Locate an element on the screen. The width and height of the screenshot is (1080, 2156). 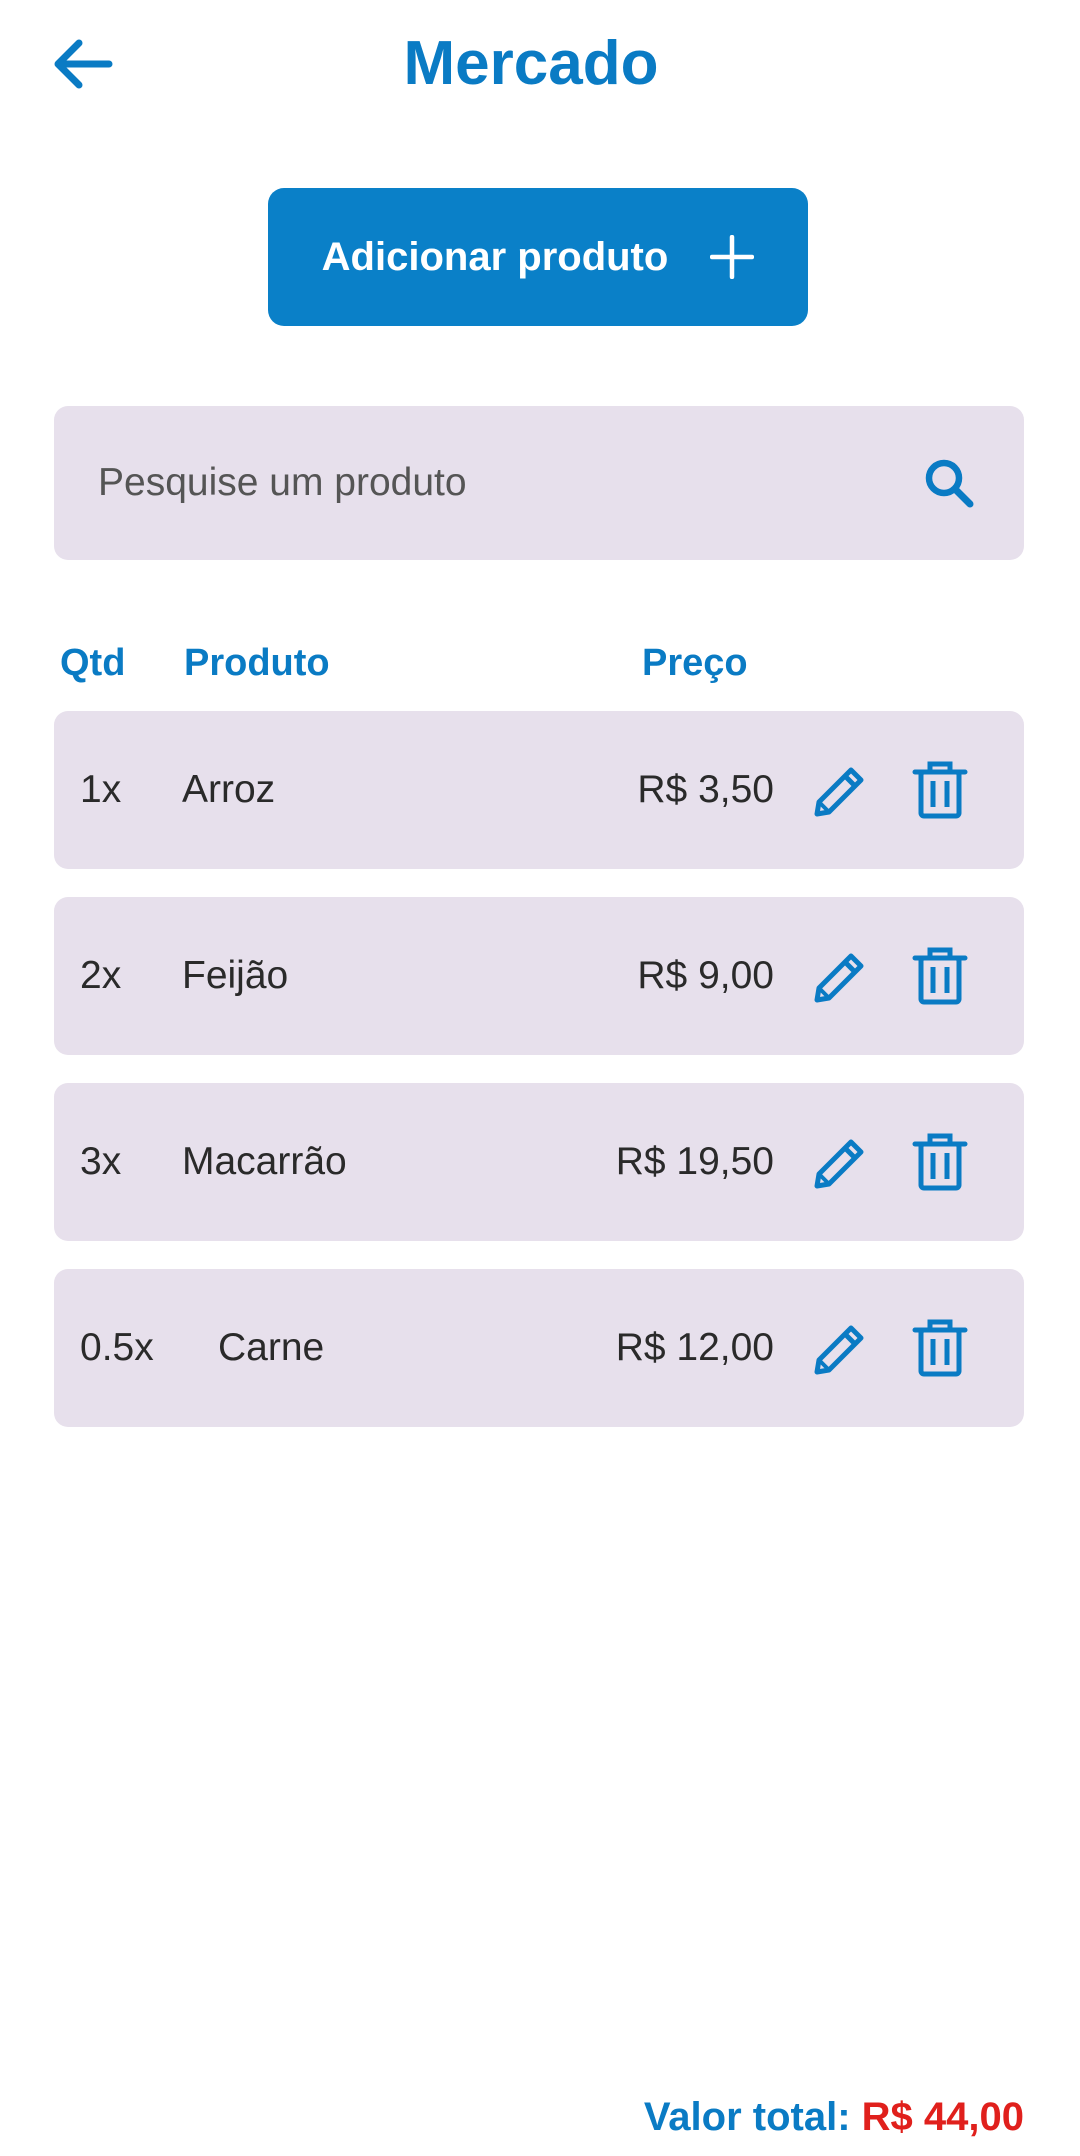
row-qty: 2x is located at coordinates (101, 975).